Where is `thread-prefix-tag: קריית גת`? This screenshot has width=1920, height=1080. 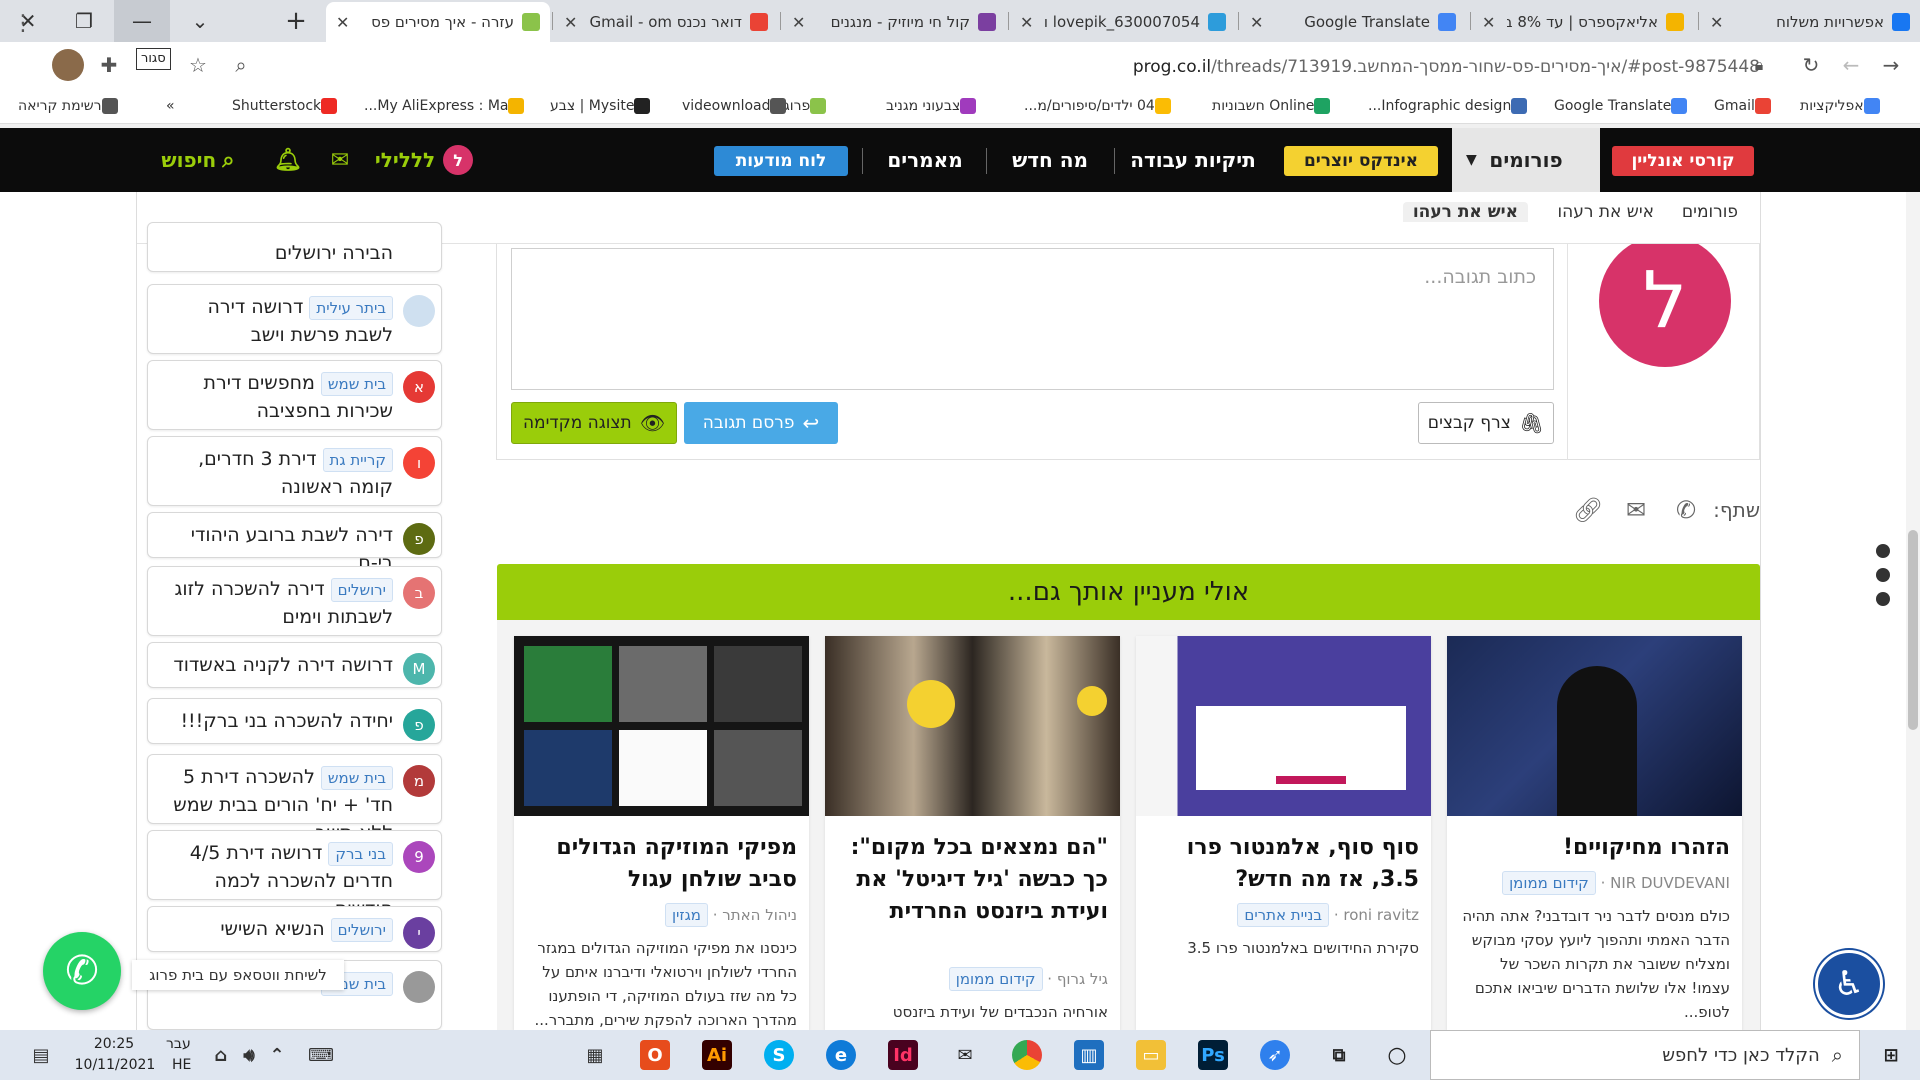
thread-prefix-tag: קריית גת is located at coordinates (357, 460).